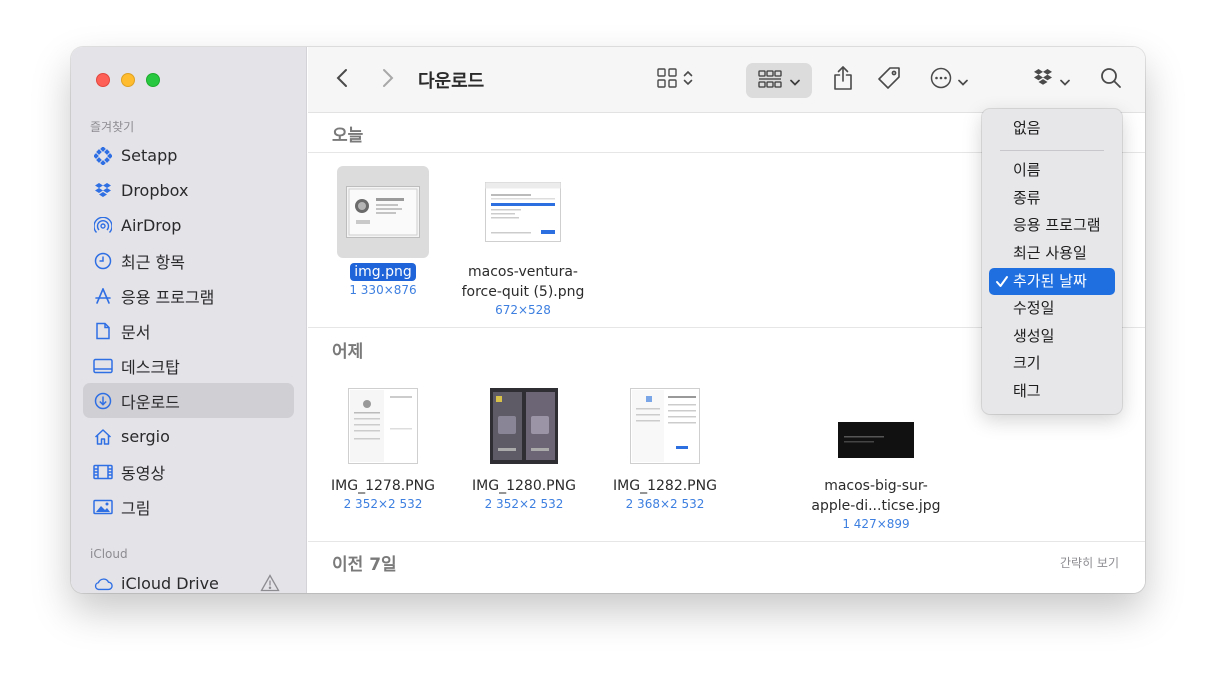 This screenshot has height=686, width=1216. I want to click on file-dimensions: 1 427×899, so click(876, 524).